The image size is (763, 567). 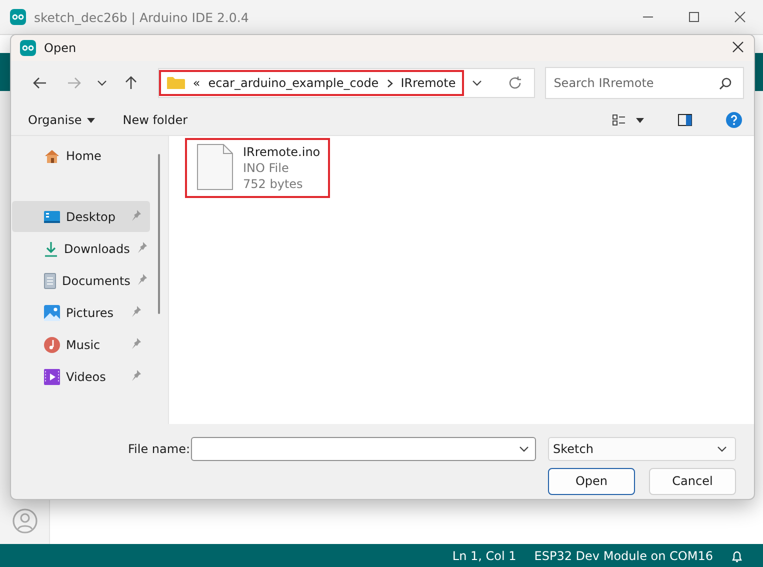 What do you see at coordinates (725, 83) in the screenshot?
I see `search-icon` at bounding box center [725, 83].